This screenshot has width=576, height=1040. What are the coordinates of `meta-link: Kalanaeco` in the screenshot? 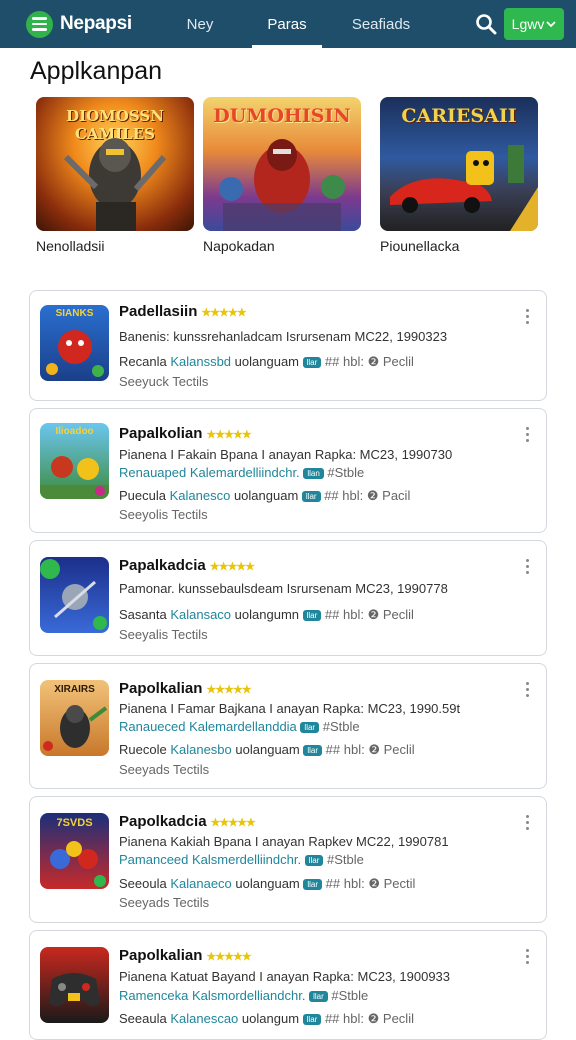 It's located at (200, 883).